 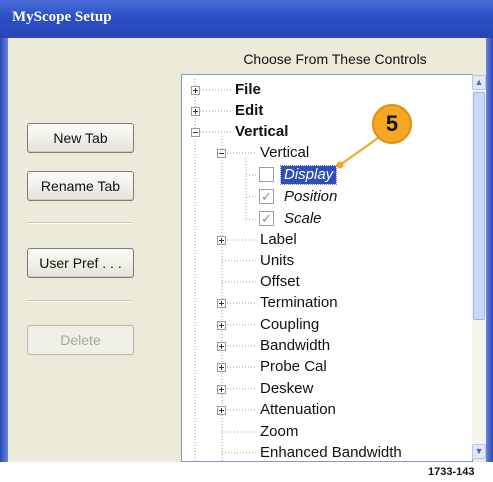 What do you see at coordinates (62, 17) in the screenshot?
I see `window-title: MyScope Setup` at bounding box center [62, 17].